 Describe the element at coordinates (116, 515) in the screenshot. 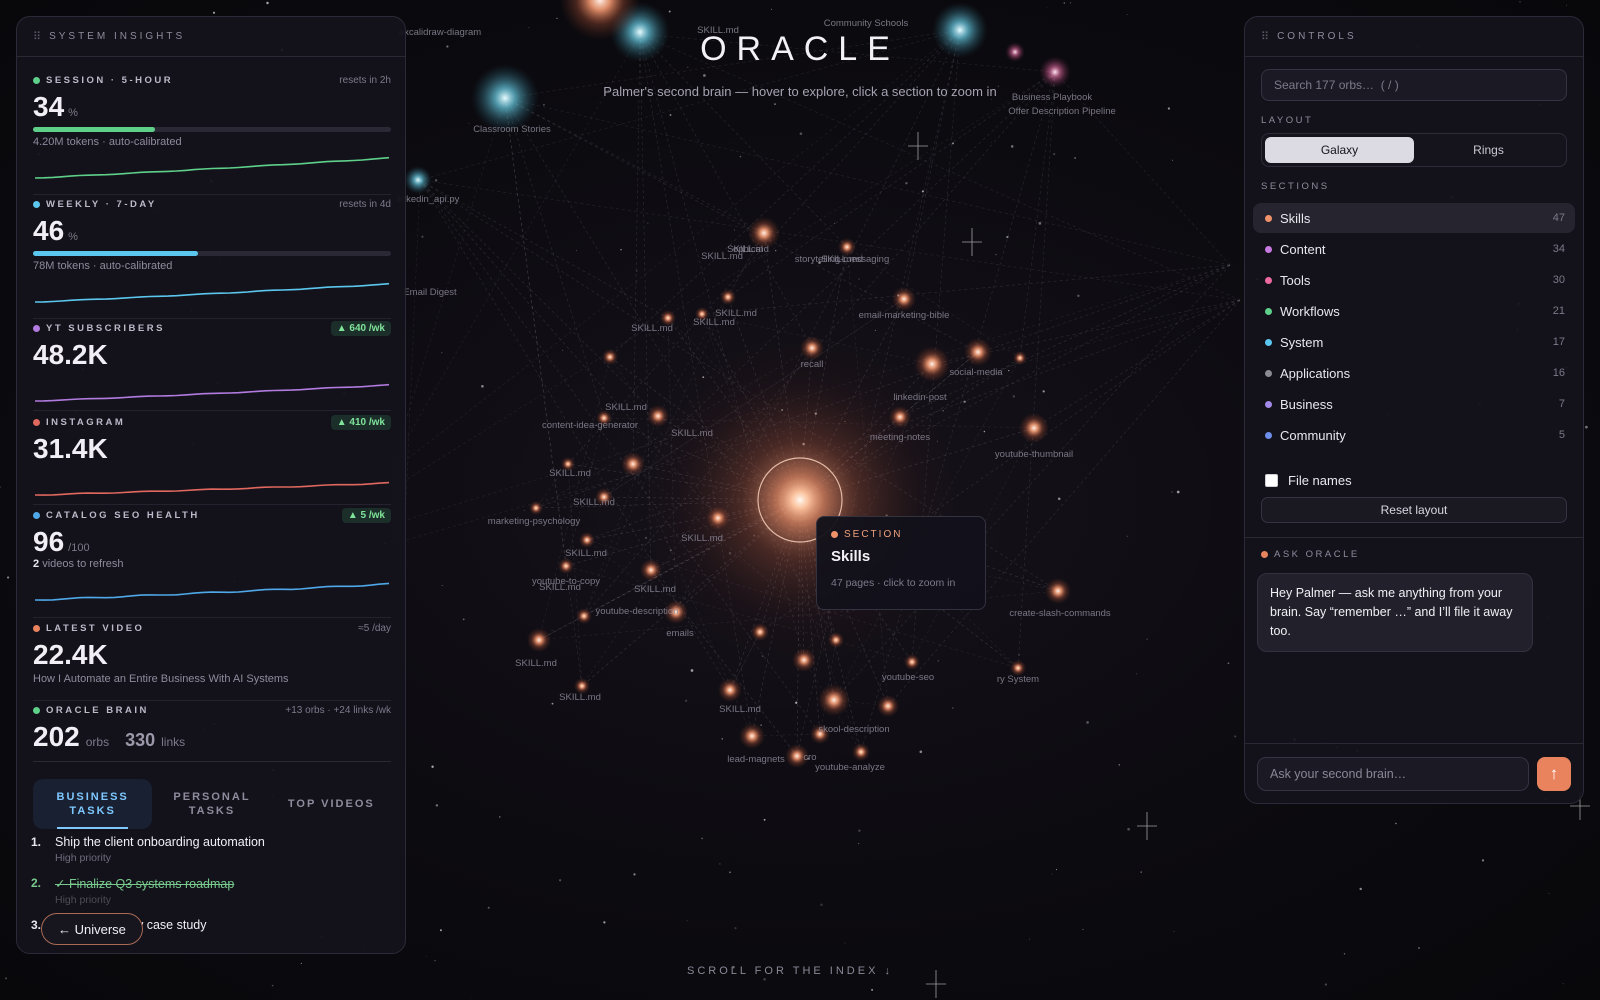

I see `seo-label: CATALOG SEO HEALTH` at that location.